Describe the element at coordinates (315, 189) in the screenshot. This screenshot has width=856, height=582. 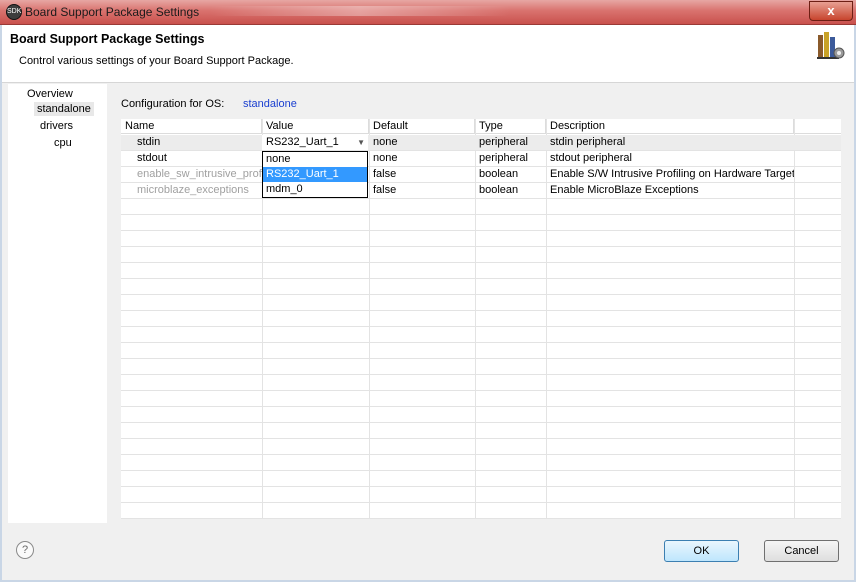
I see `dropdown-option-mdm: mdm_0` at that location.